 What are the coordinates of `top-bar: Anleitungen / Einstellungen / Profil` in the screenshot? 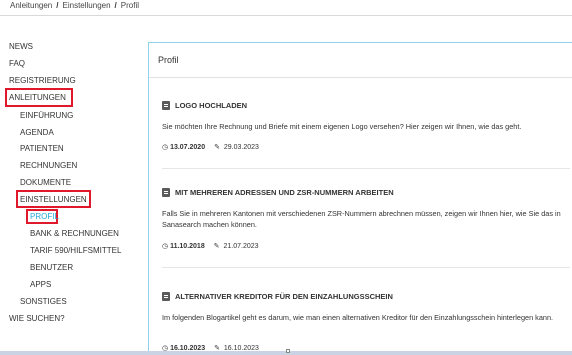 It's located at (286, 8).